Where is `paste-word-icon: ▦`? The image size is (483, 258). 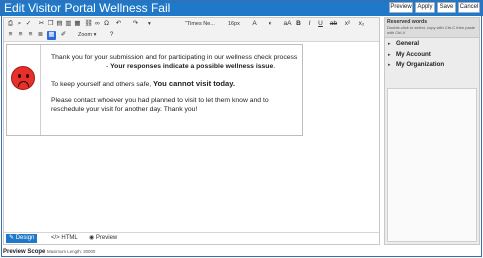
paste-word-icon: ▦ is located at coordinates (77, 24).